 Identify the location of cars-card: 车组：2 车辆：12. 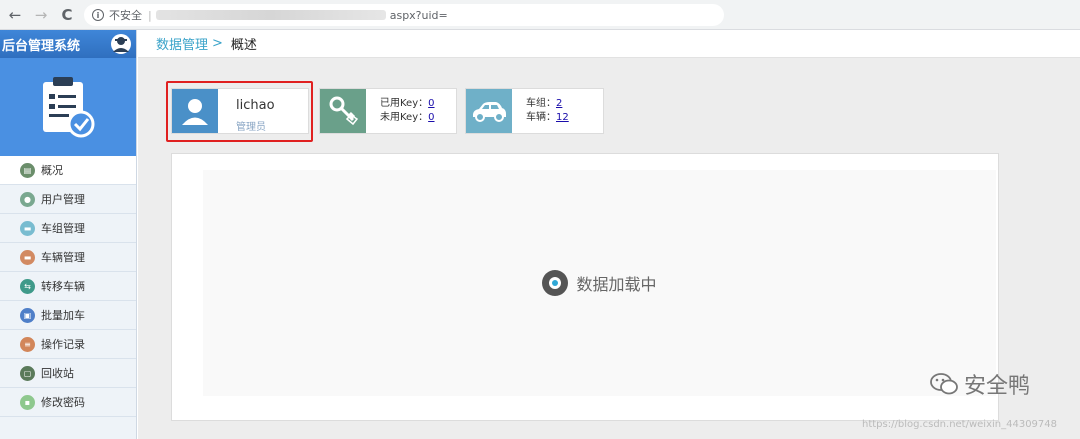
(534, 111).